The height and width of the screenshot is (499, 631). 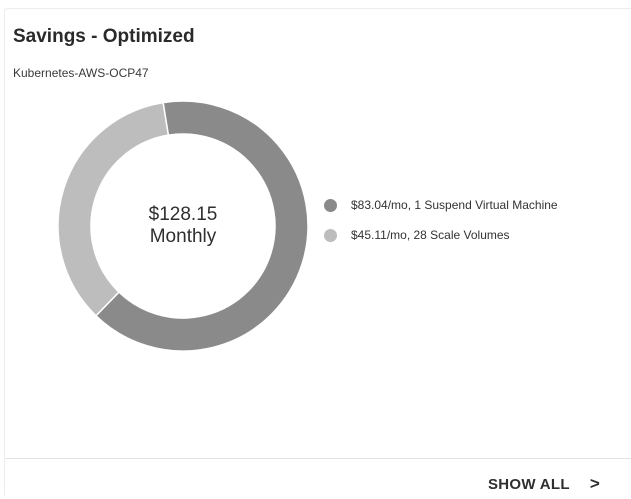 What do you see at coordinates (430, 235) in the screenshot?
I see `legend-label: $45.11/mo, 28 Scale Volumes` at bounding box center [430, 235].